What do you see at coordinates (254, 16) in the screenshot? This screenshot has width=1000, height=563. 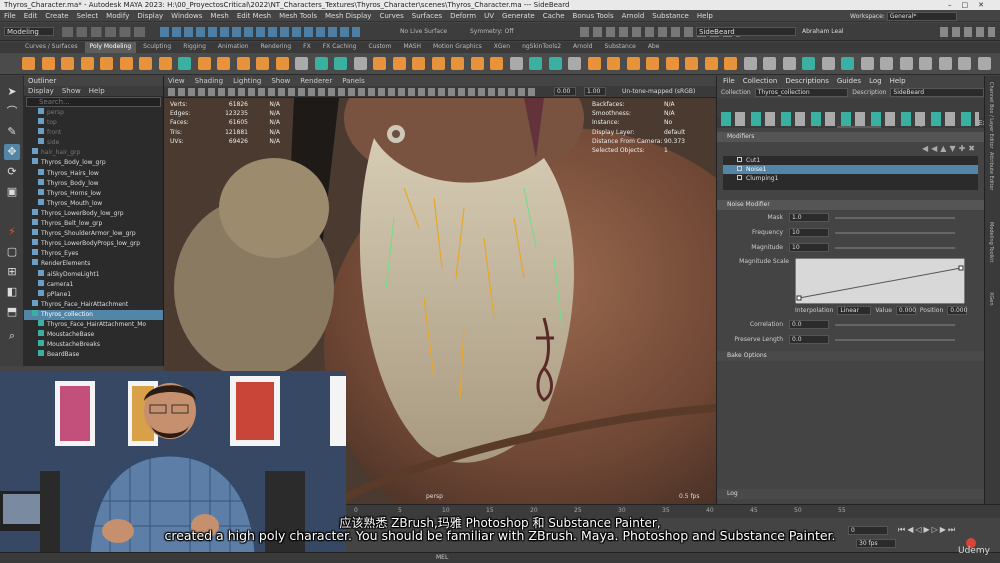 I see `menu-item: Edit Mesh` at bounding box center [254, 16].